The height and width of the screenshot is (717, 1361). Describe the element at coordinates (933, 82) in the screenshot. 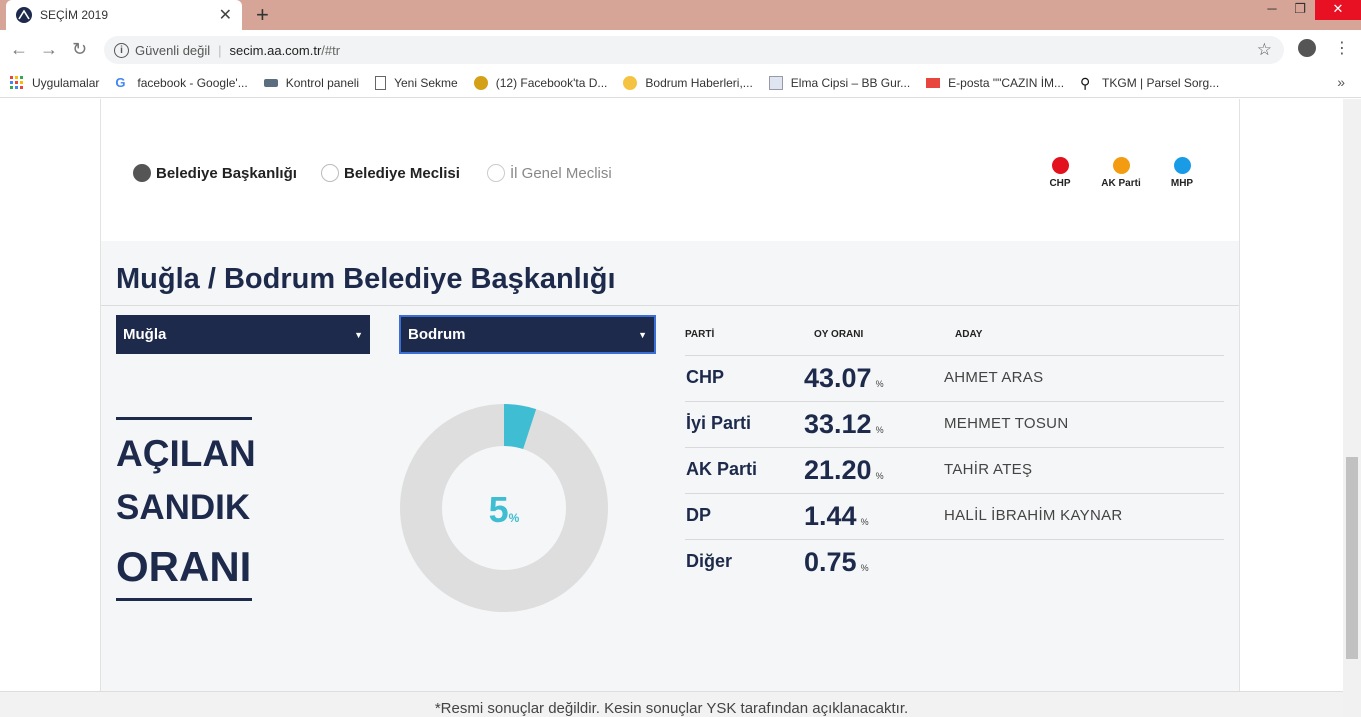

I see `mail-icon` at that location.